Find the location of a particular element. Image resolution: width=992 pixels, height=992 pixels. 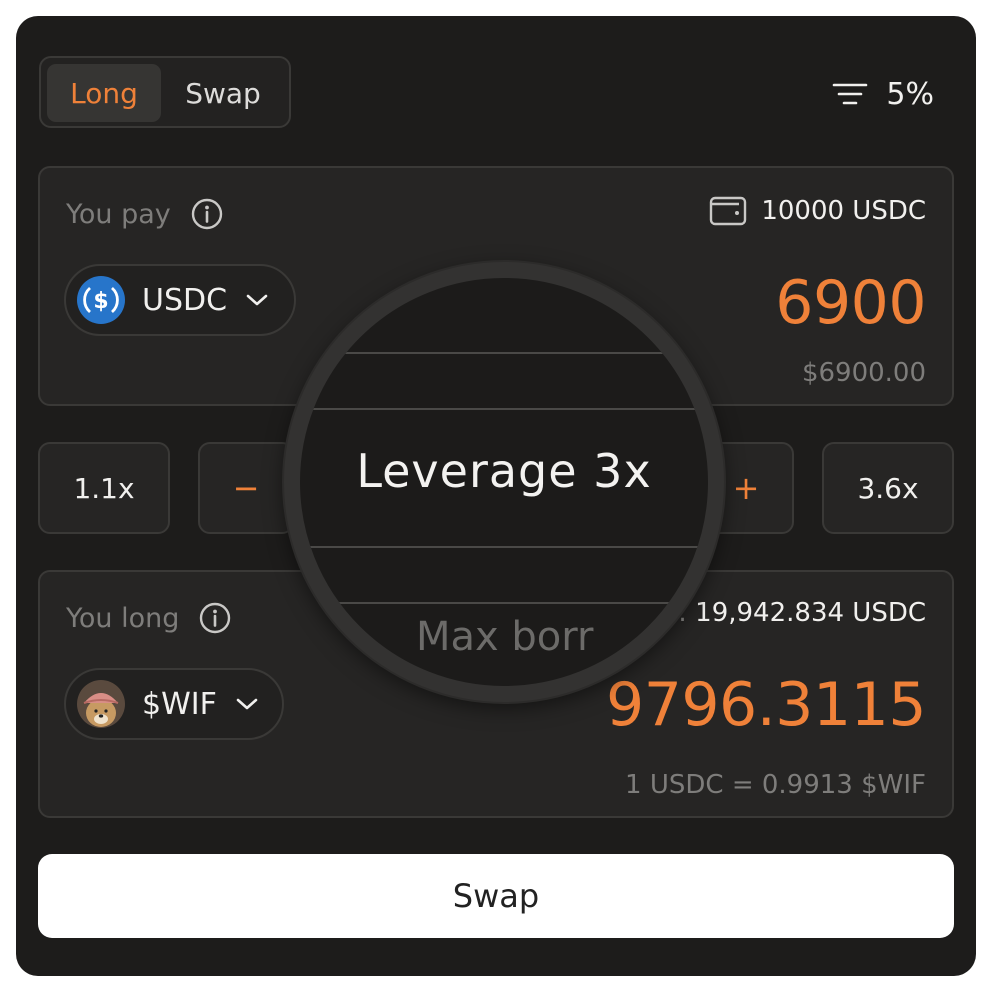

slippage-setting: 5% is located at coordinates (883, 94).